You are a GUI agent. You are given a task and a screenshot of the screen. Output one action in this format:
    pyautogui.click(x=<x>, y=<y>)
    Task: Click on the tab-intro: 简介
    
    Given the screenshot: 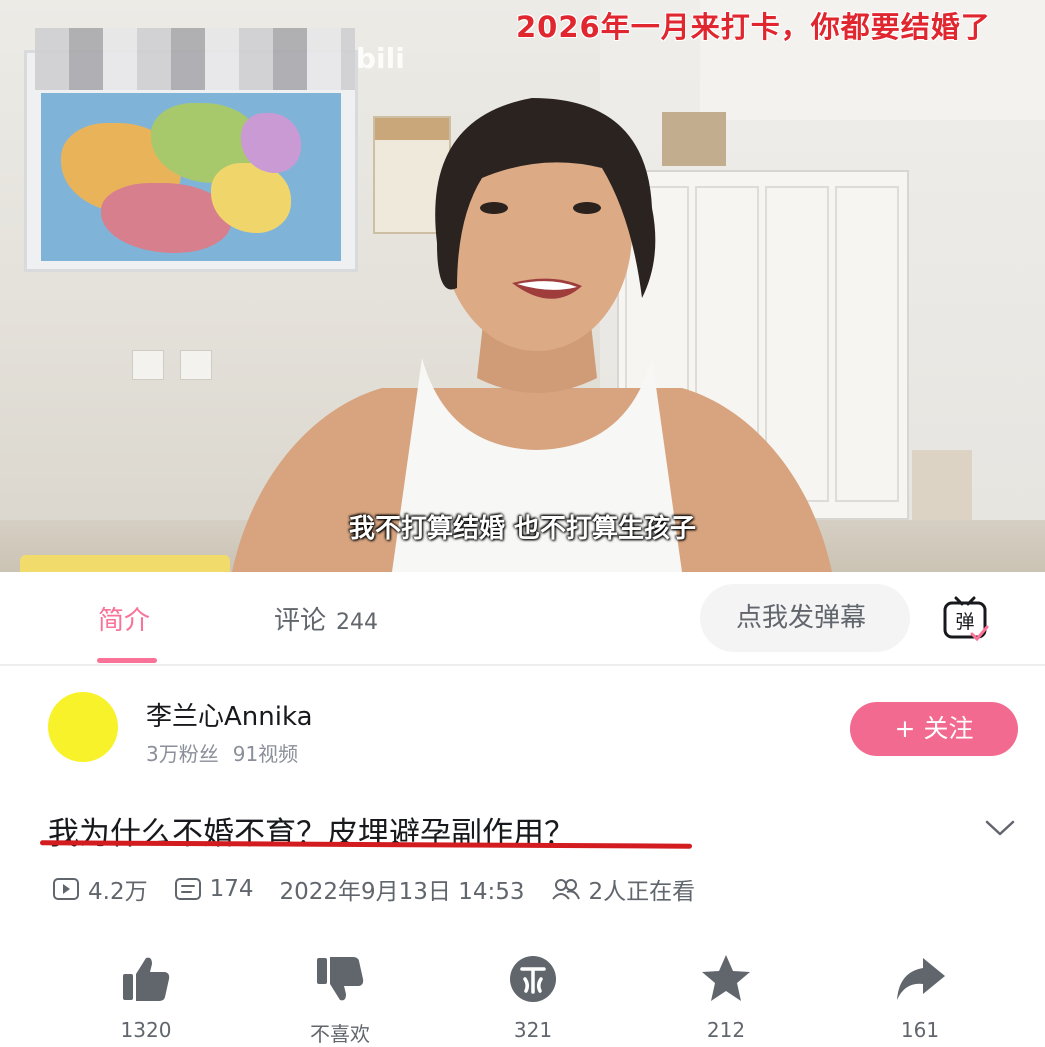 What is the action you would take?
    pyautogui.click(x=124, y=618)
    